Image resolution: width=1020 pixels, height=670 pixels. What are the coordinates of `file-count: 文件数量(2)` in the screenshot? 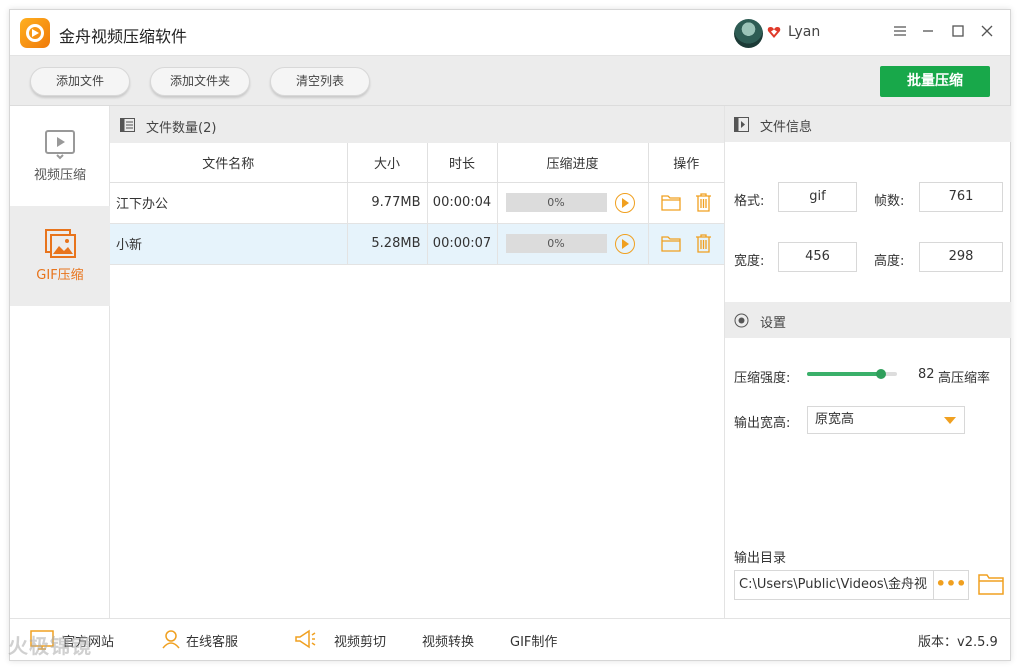 It's located at (181, 128).